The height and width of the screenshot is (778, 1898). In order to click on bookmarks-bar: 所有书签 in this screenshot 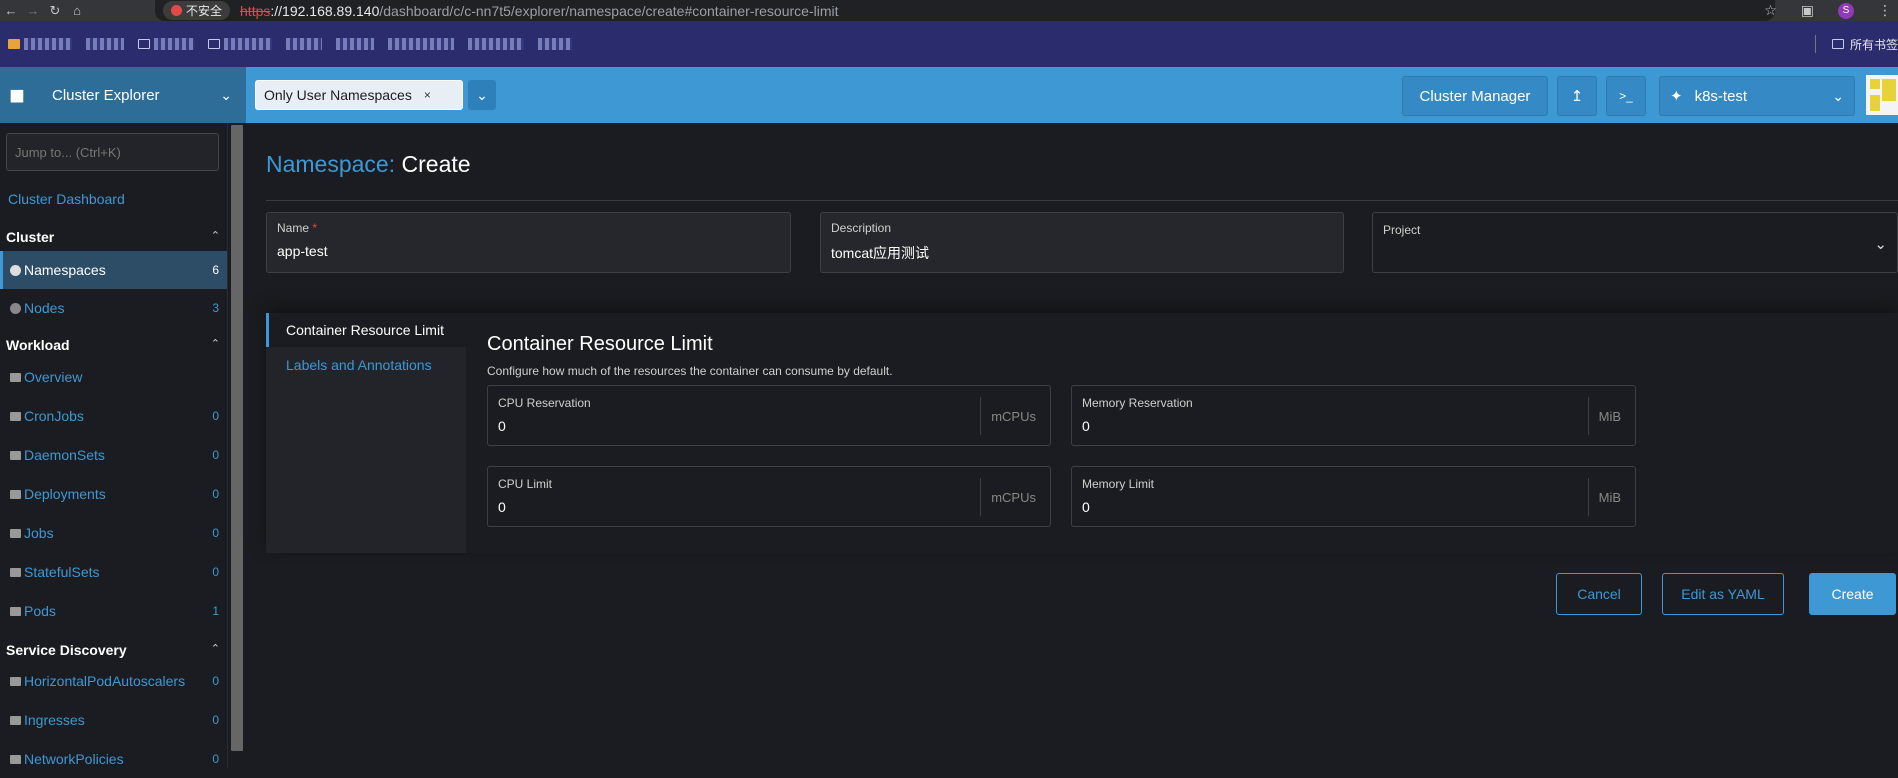, I will do `click(949, 44)`.